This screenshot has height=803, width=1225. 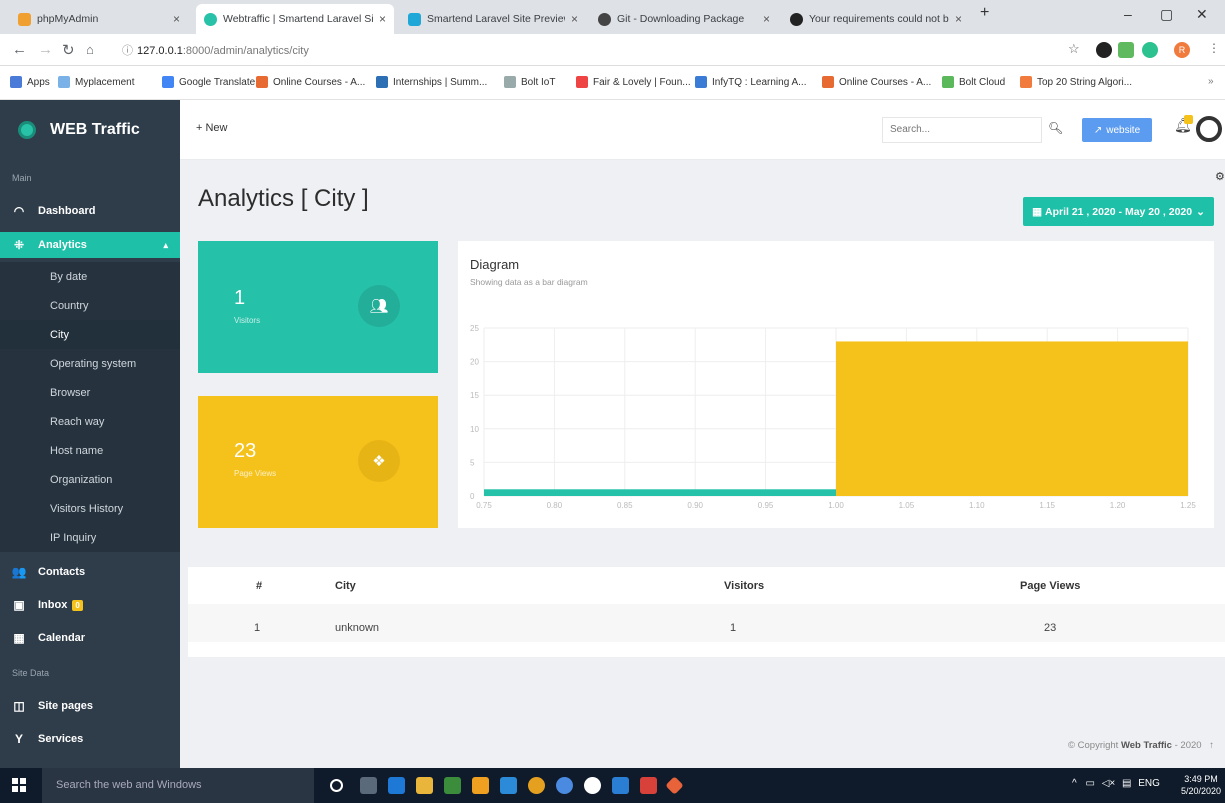 I want to click on sidebar-sub-by-date: By date, so click(x=90, y=276).